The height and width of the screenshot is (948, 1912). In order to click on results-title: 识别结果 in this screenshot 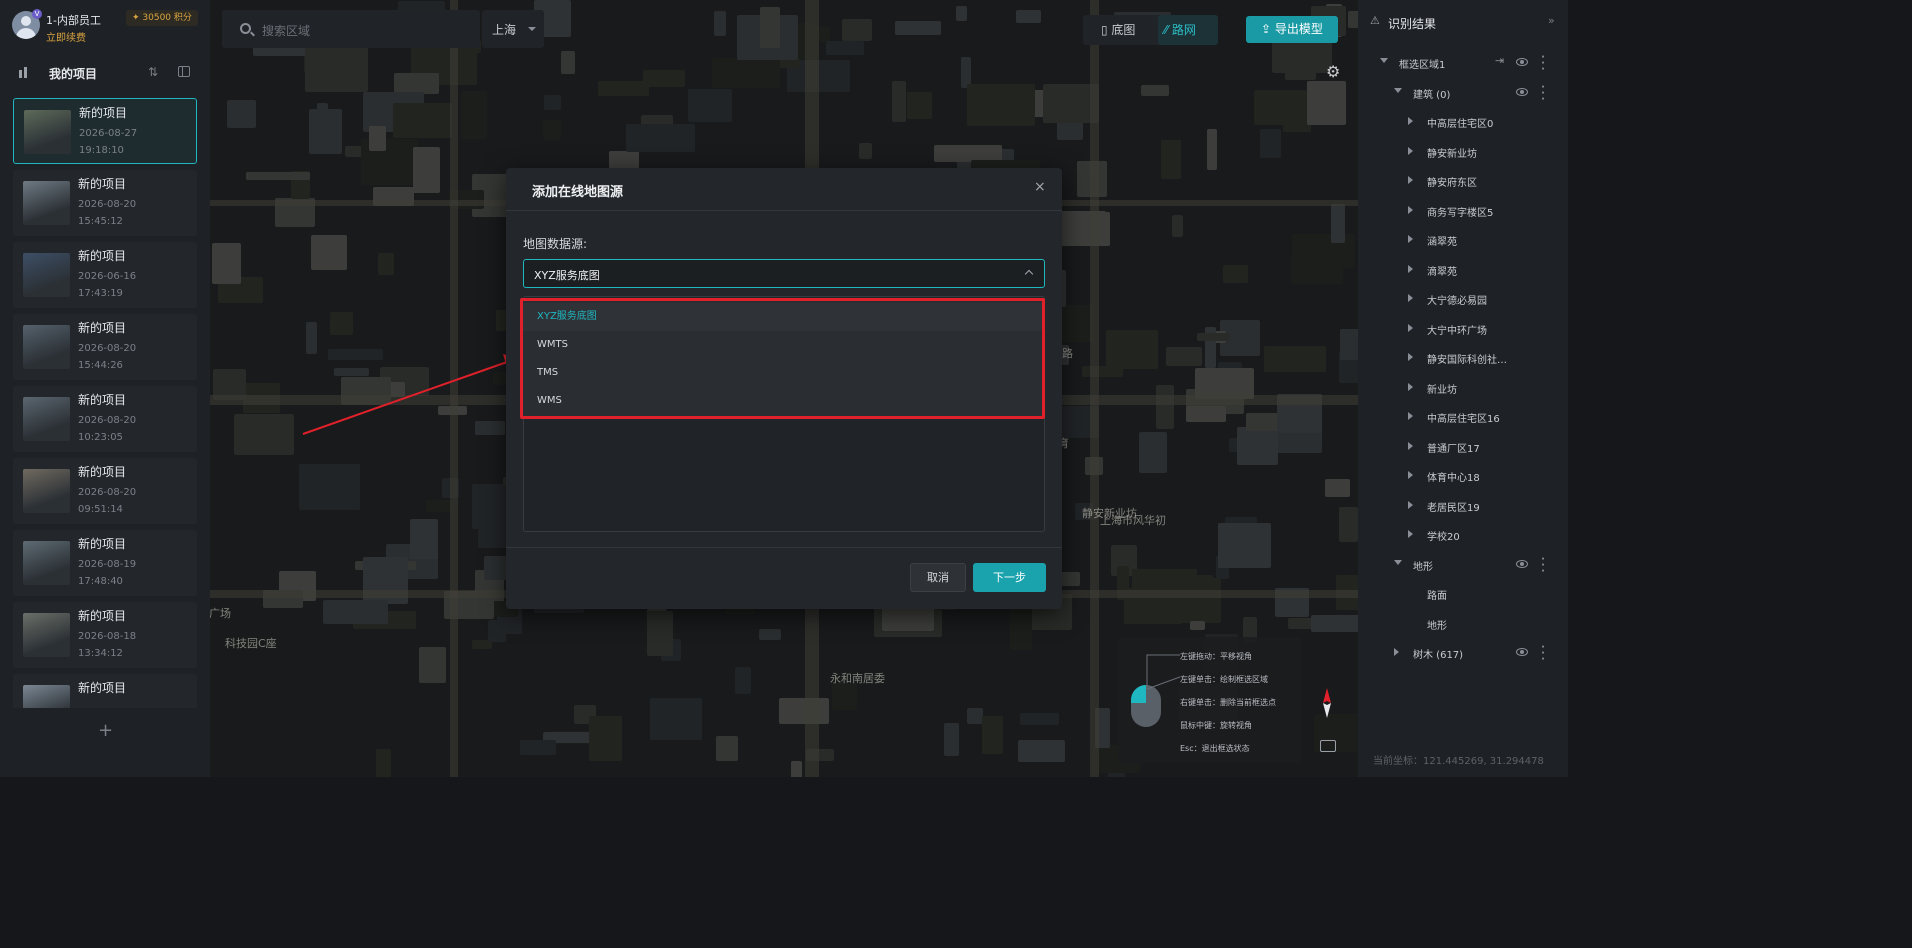, I will do `click(1412, 24)`.